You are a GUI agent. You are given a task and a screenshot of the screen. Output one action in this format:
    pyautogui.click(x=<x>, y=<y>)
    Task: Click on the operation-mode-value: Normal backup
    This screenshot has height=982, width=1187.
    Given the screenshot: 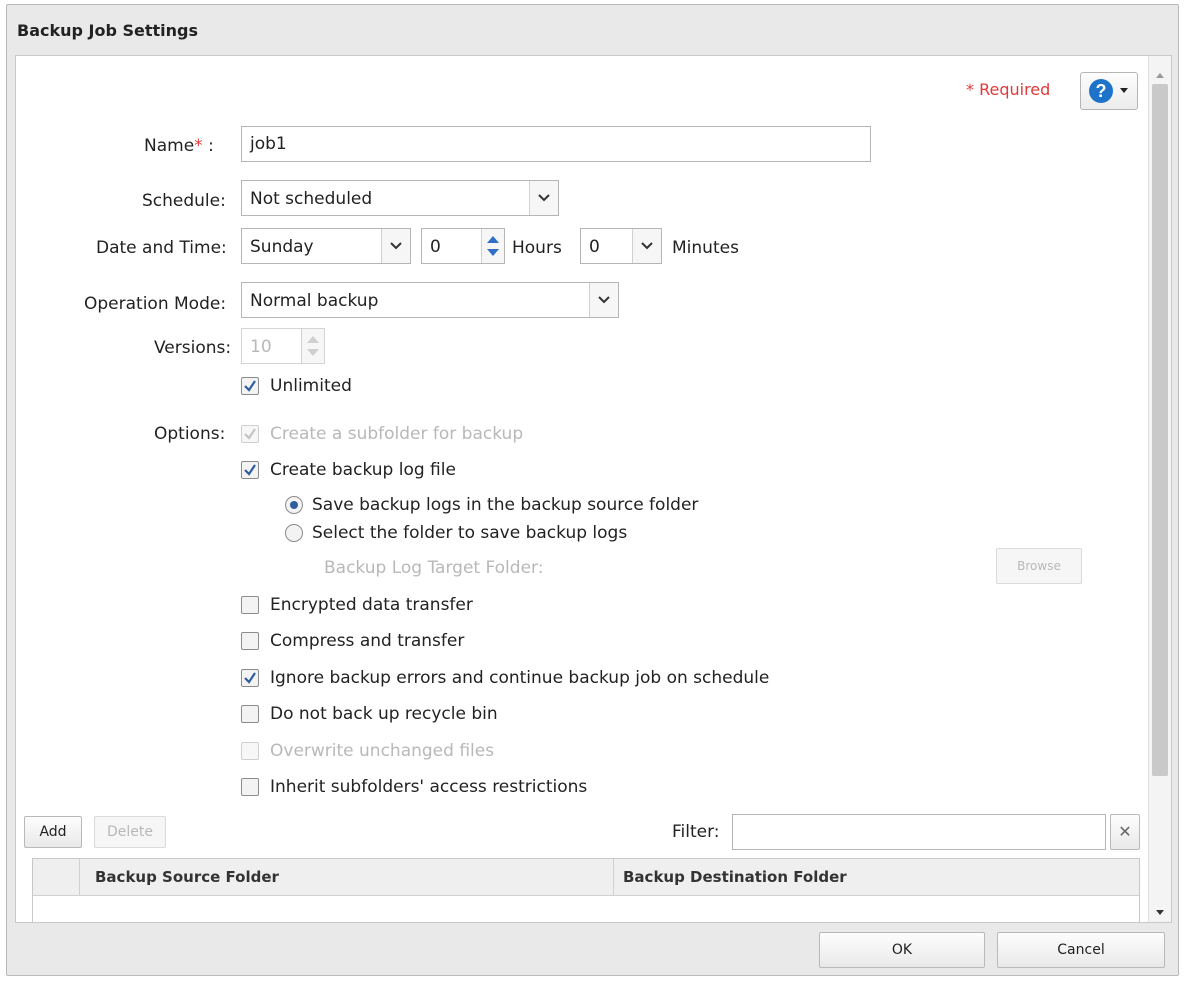 What is the action you would take?
    pyautogui.click(x=314, y=301)
    